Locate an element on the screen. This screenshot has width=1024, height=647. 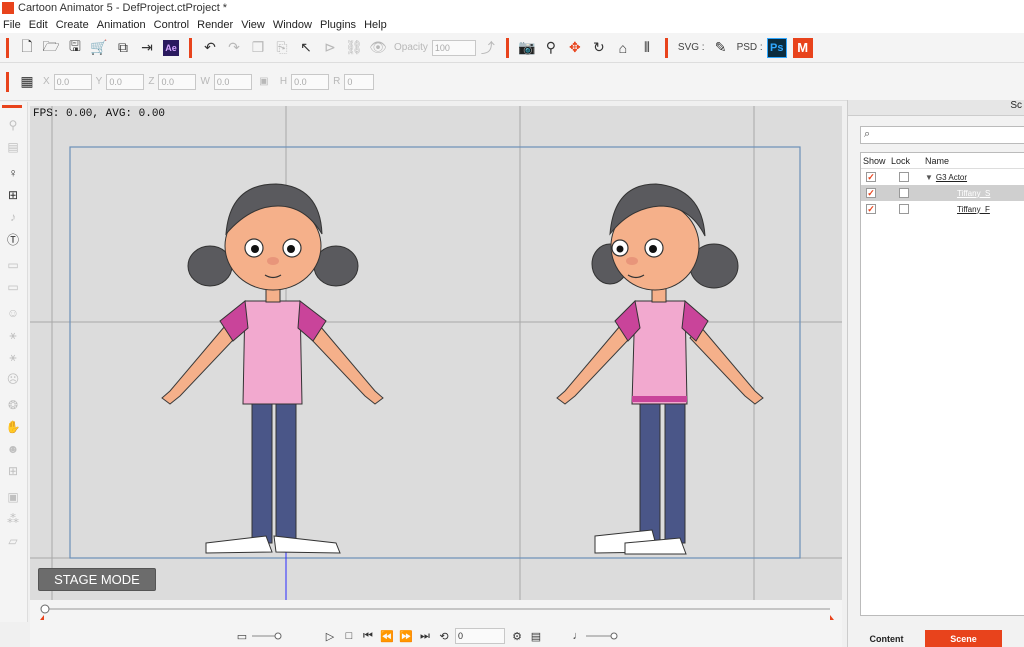
search-input: ⌕ is located at coordinates (942, 135).